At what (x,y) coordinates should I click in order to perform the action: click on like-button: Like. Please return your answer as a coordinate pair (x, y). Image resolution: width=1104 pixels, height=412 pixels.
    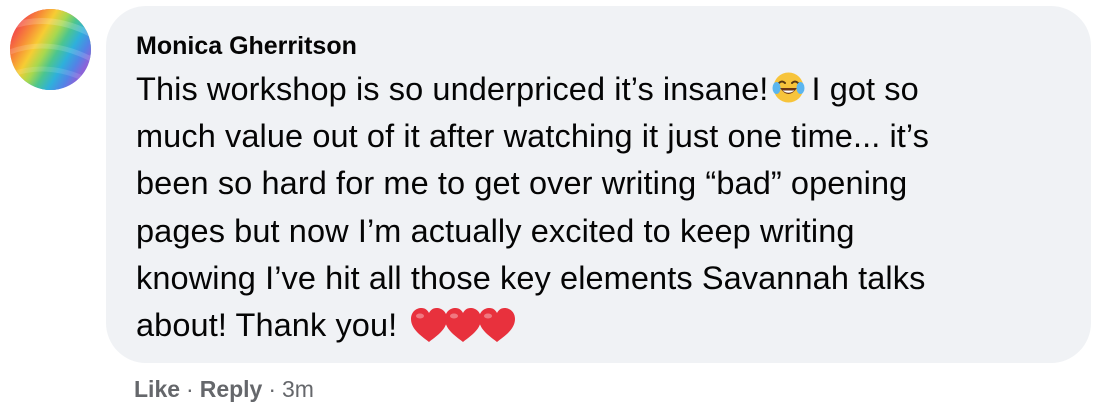
    Looking at the image, I should click on (157, 389).